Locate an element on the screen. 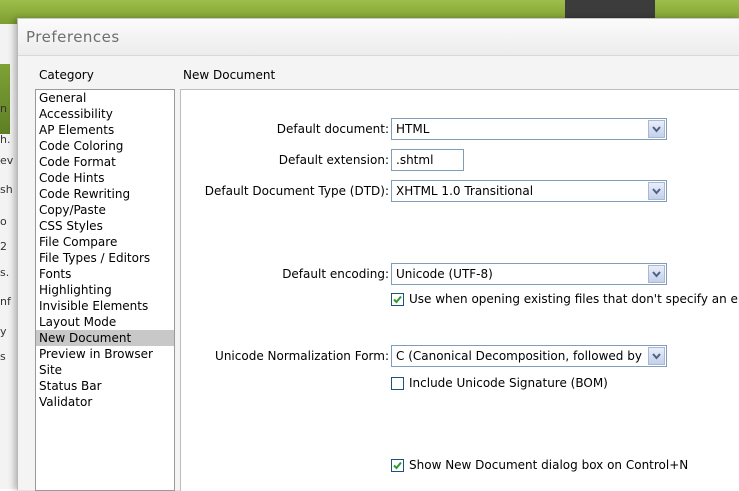  background-text-fragment: s. is located at coordinates (5, 272).